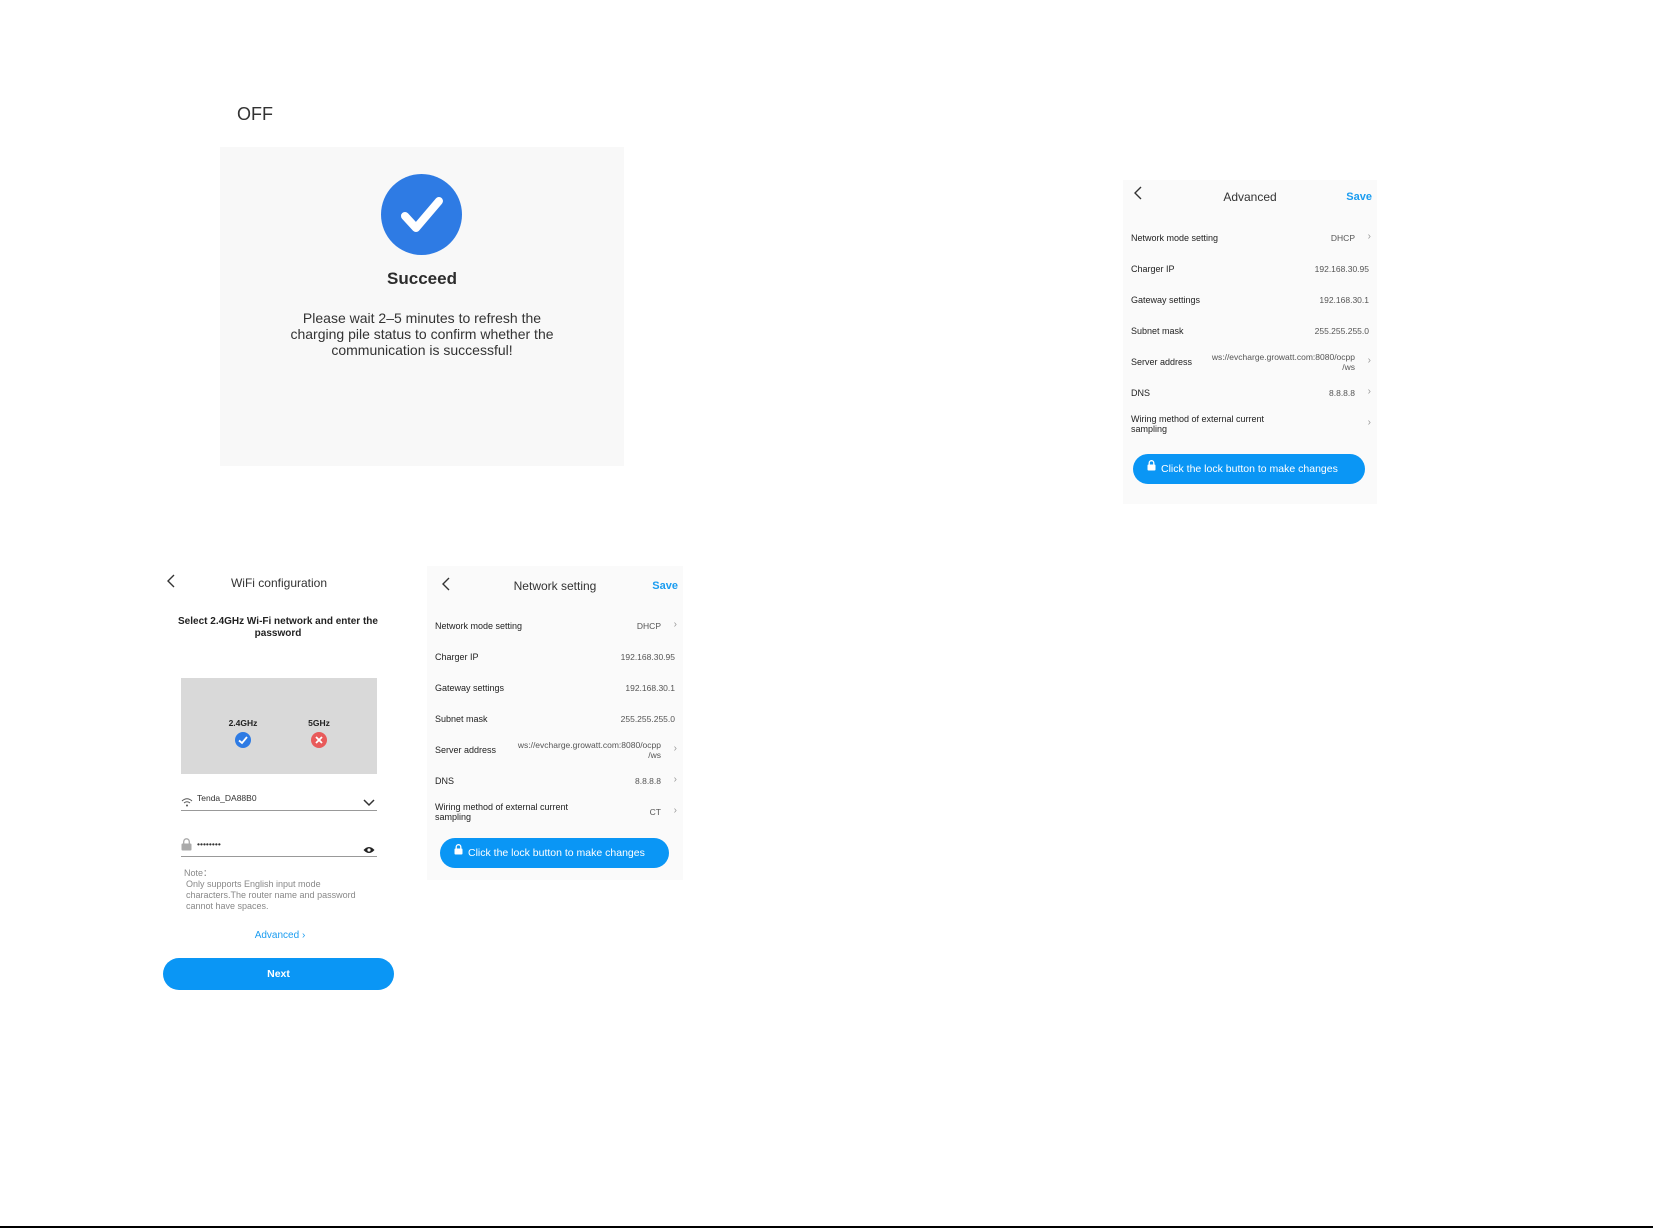 The width and height of the screenshot is (1653, 1228). What do you see at coordinates (279, 726) in the screenshot?
I see `band-illustration: 2.4GHz 5GHz` at bounding box center [279, 726].